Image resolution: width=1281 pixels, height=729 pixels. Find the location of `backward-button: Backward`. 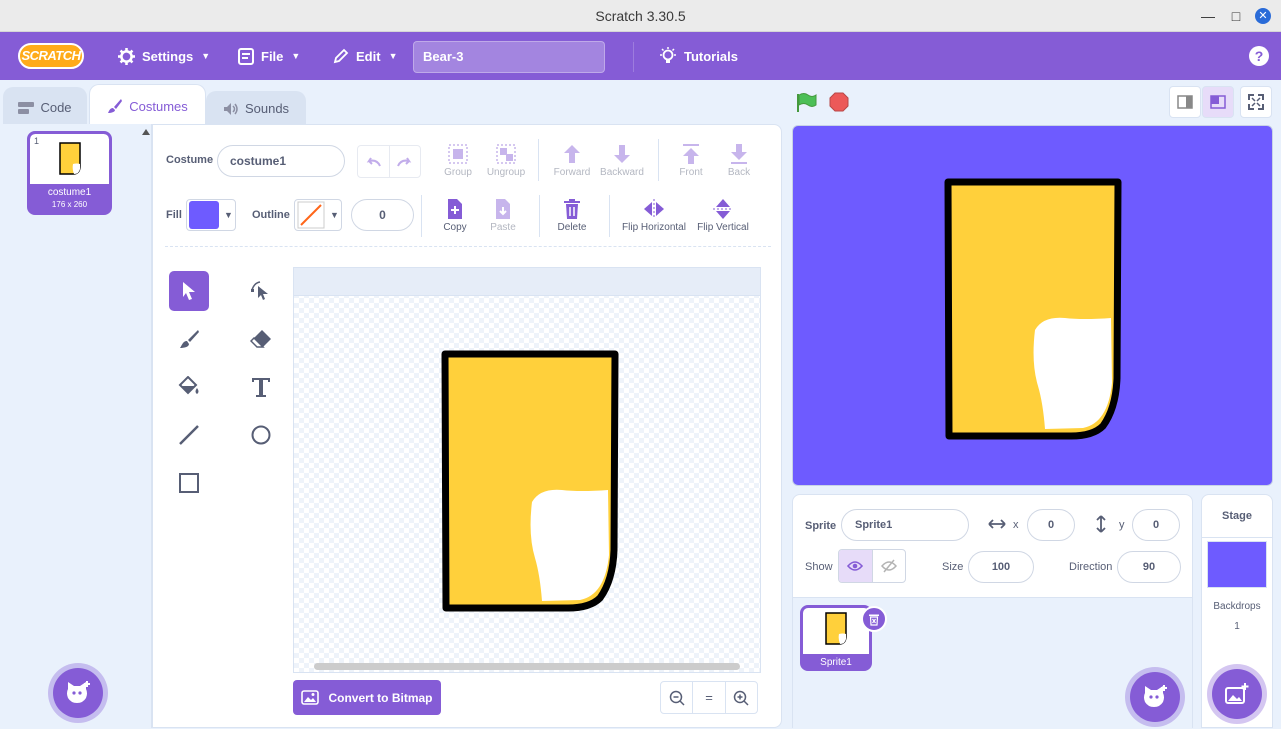

backward-button: Backward is located at coordinates (622, 160).